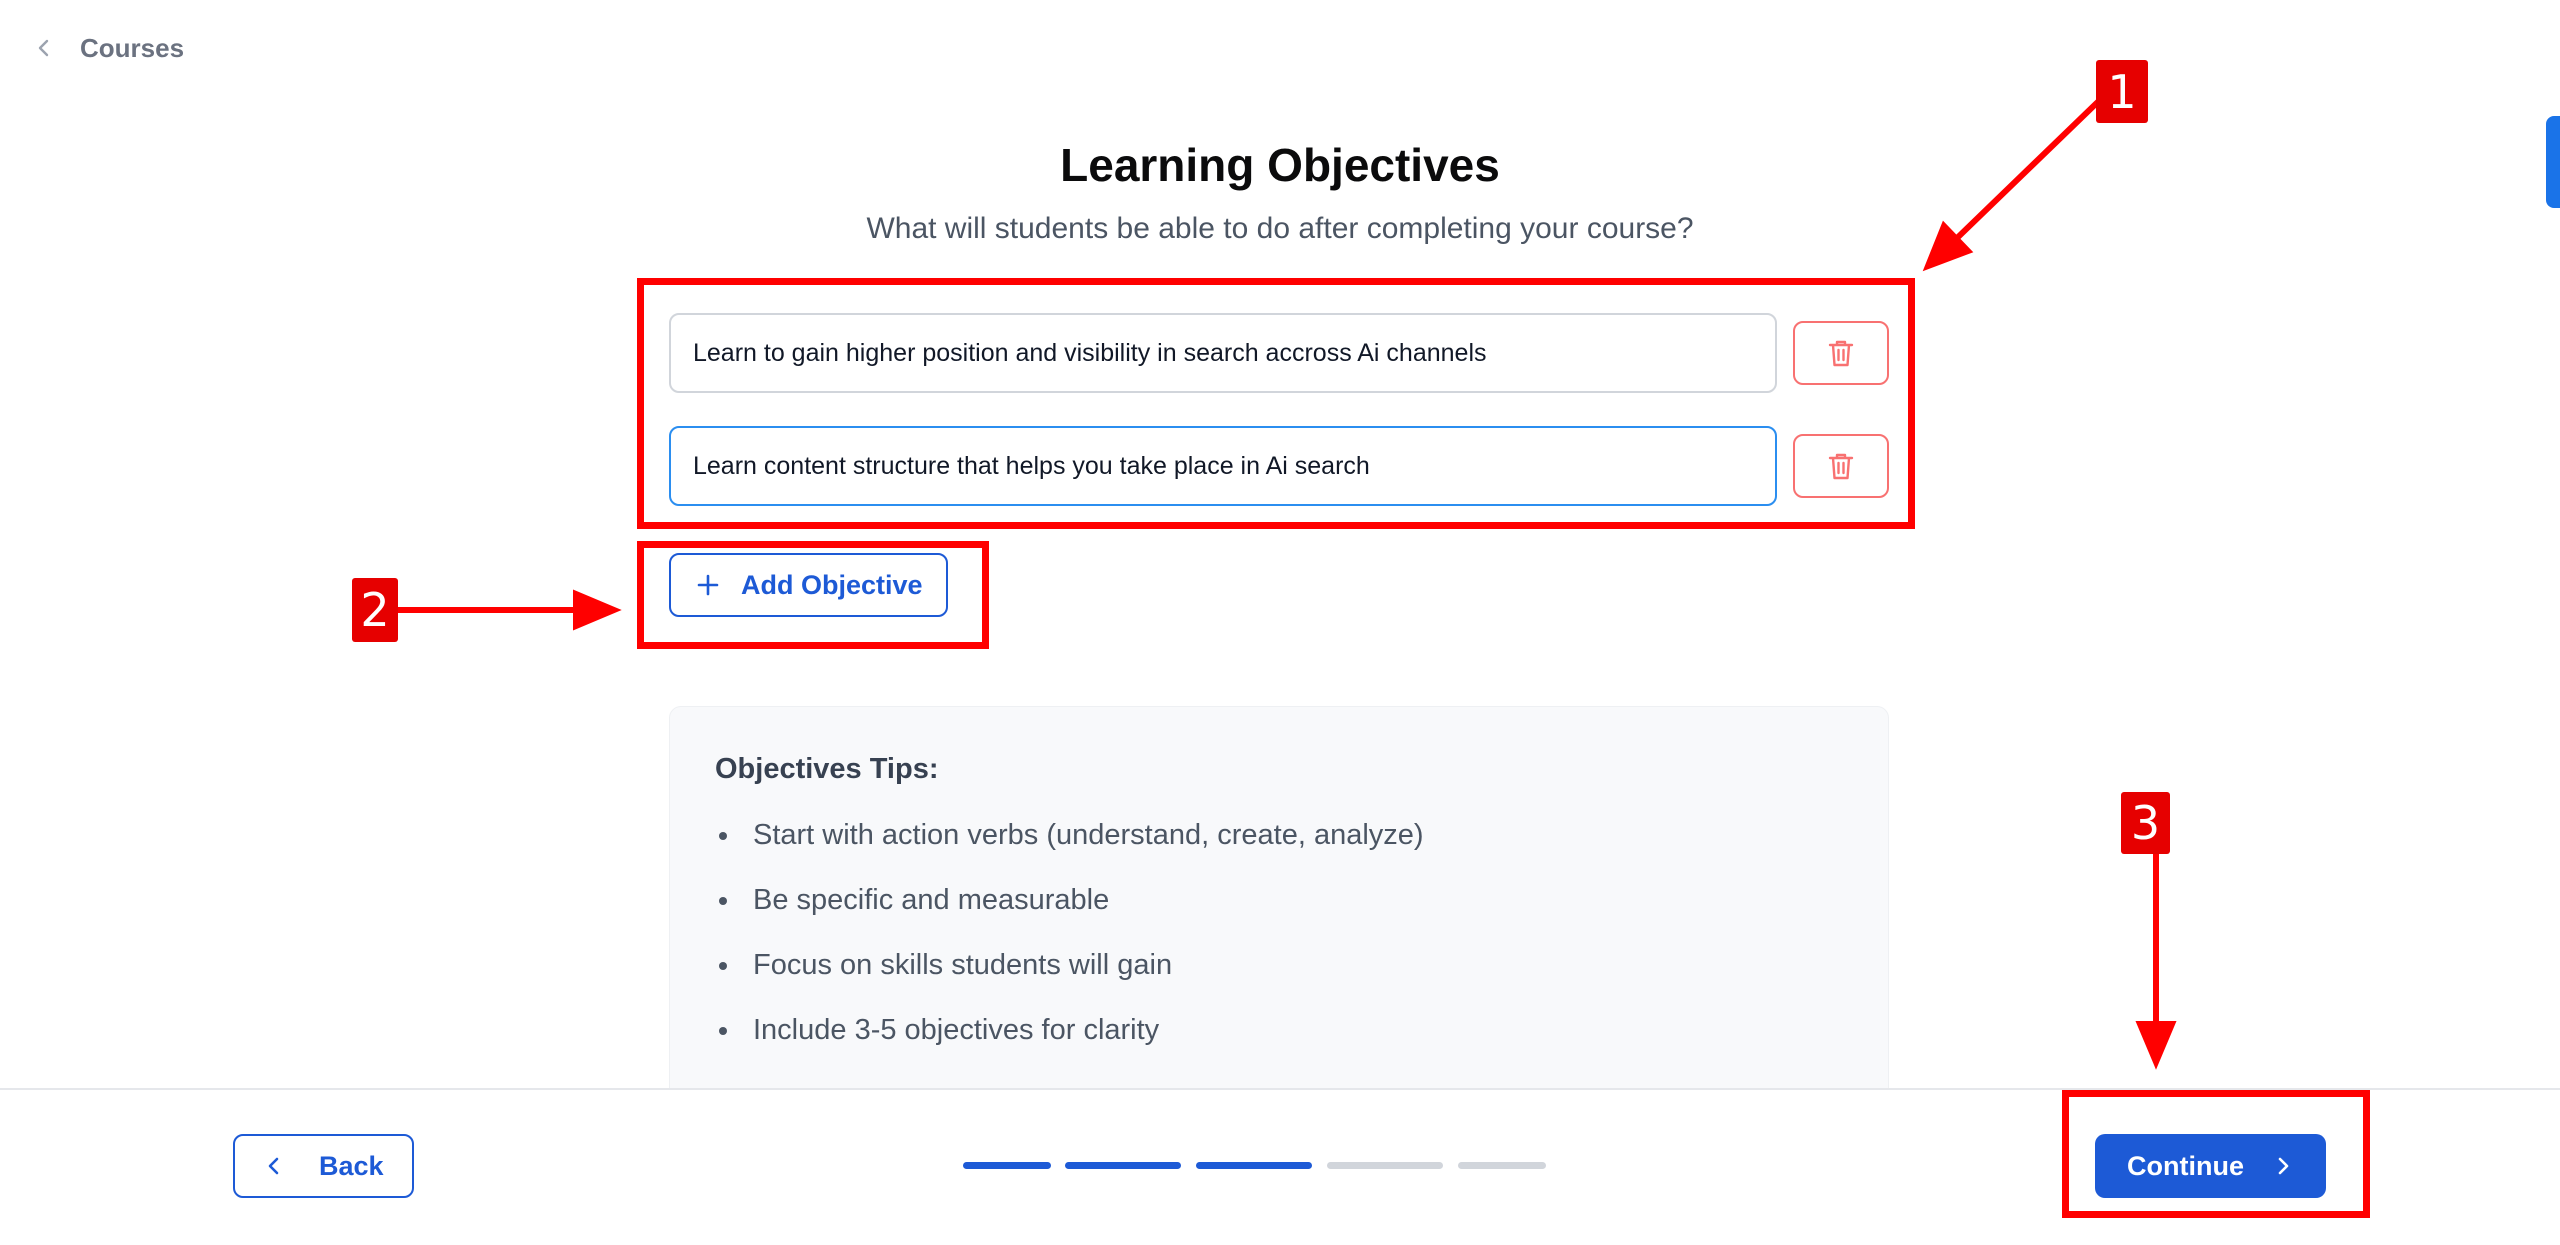  Describe the element at coordinates (2145, 823) in the screenshot. I see `annotation-badge-3: 3` at that location.